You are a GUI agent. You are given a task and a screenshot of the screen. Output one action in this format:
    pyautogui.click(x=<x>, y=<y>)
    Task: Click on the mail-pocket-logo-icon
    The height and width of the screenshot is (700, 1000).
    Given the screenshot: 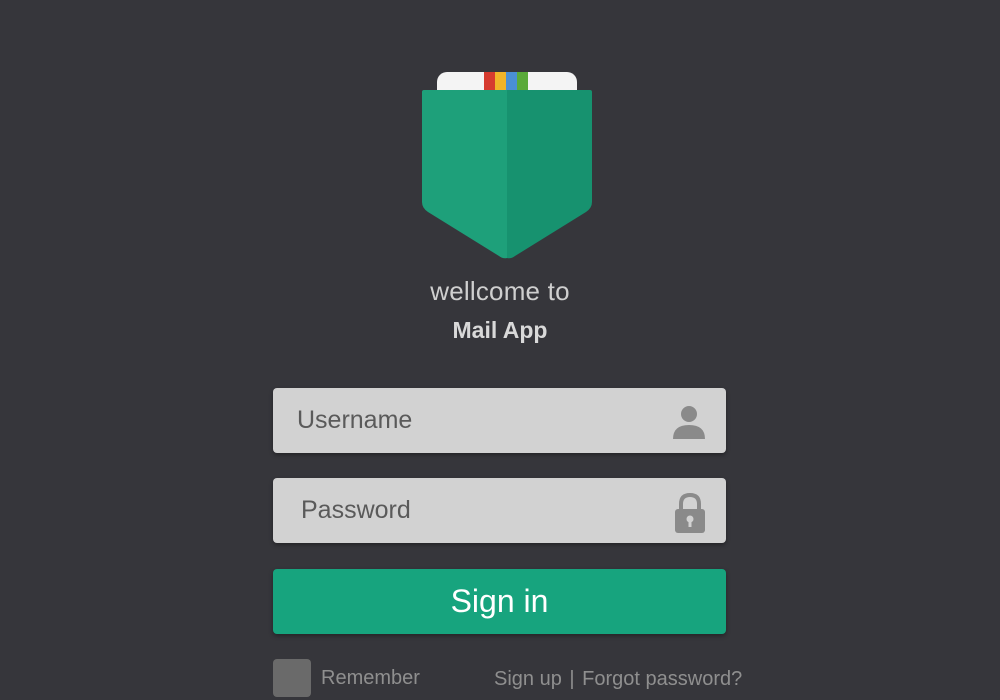 What is the action you would take?
    pyautogui.click(x=507, y=165)
    